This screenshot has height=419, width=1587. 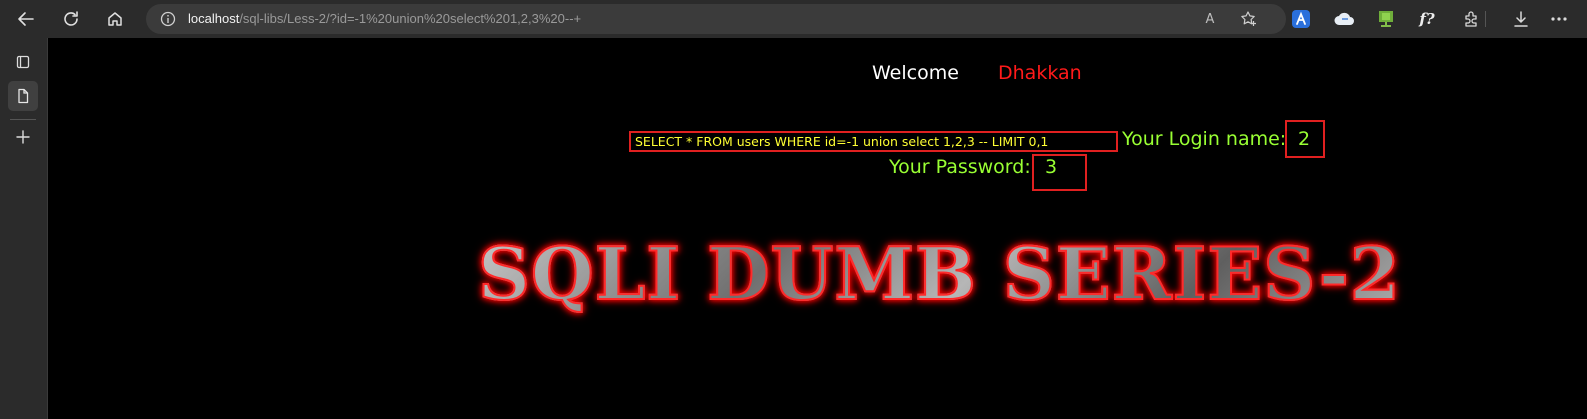 What do you see at coordinates (23, 137) in the screenshot?
I see `add-icon` at bounding box center [23, 137].